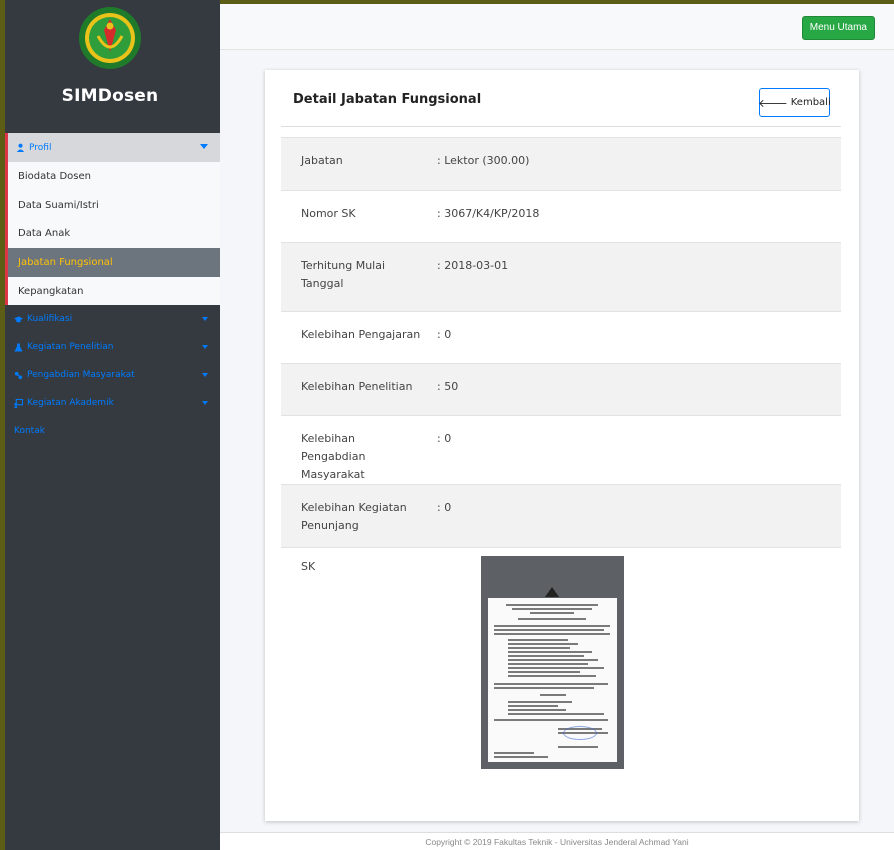 Image resolution: width=894 pixels, height=850 pixels. What do you see at coordinates (561, 216) in the screenshot?
I see `detail-row-nomor-sk: Nomor SK : 3067/K4/KP/2018` at bounding box center [561, 216].